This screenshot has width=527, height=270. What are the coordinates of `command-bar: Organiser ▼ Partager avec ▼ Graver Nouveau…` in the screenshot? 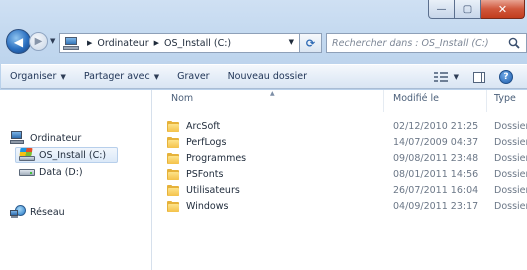 It's located at (264, 76).